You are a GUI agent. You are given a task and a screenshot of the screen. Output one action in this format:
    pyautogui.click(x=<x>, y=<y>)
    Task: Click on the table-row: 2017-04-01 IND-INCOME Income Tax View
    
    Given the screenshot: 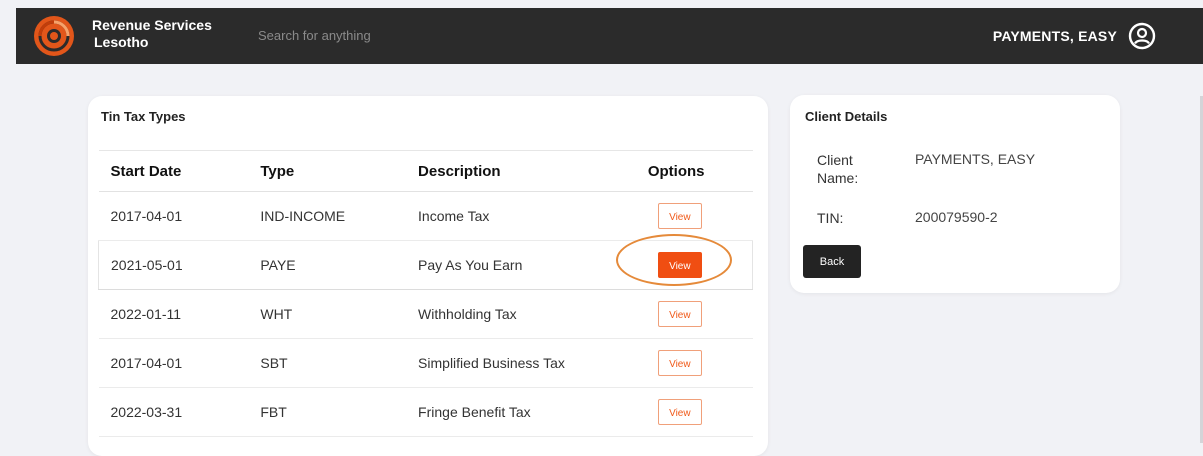 What is the action you would take?
    pyautogui.click(x=425, y=216)
    